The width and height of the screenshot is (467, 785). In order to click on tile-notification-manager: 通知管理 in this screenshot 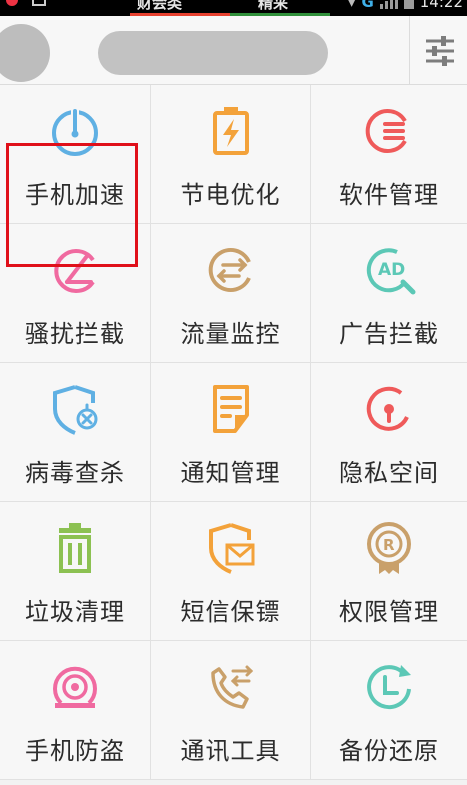, I will do `click(231, 432)`.